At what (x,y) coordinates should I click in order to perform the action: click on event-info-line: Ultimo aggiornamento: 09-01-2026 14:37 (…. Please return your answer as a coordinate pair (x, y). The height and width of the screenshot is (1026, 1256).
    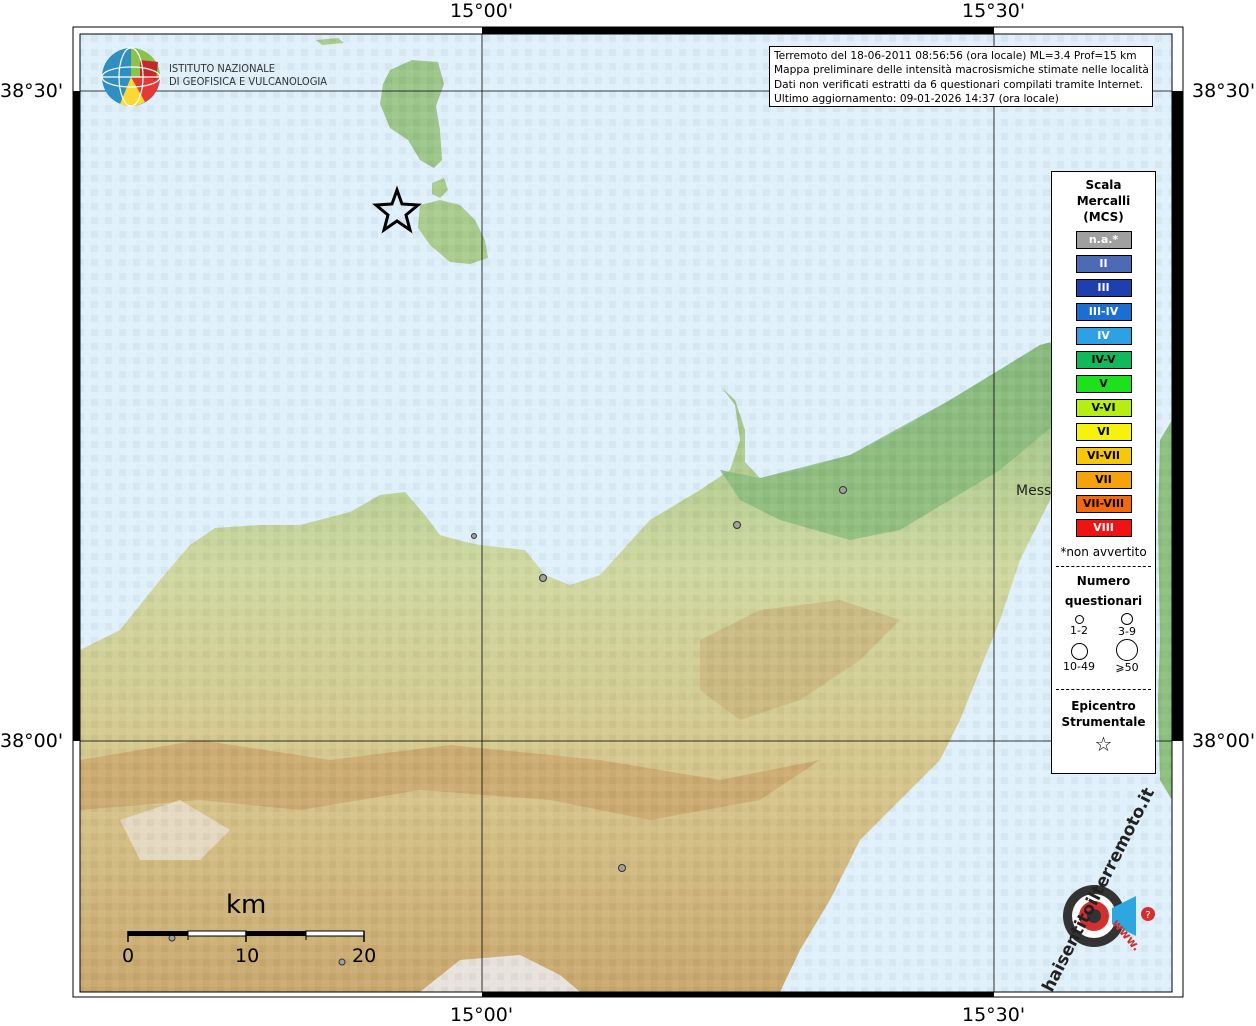
    Looking at the image, I should click on (916, 98).